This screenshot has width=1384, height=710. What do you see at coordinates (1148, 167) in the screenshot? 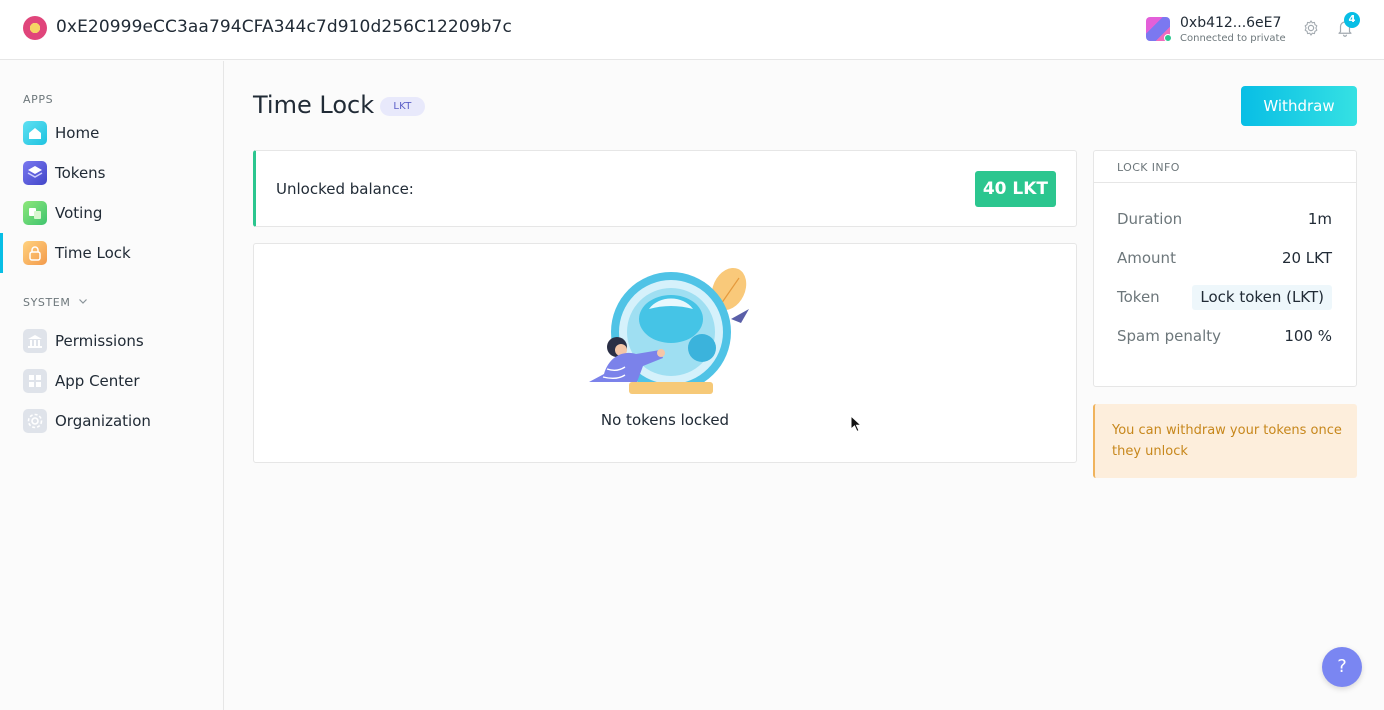
I see `lock-info-title: LOCK INFO` at bounding box center [1148, 167].